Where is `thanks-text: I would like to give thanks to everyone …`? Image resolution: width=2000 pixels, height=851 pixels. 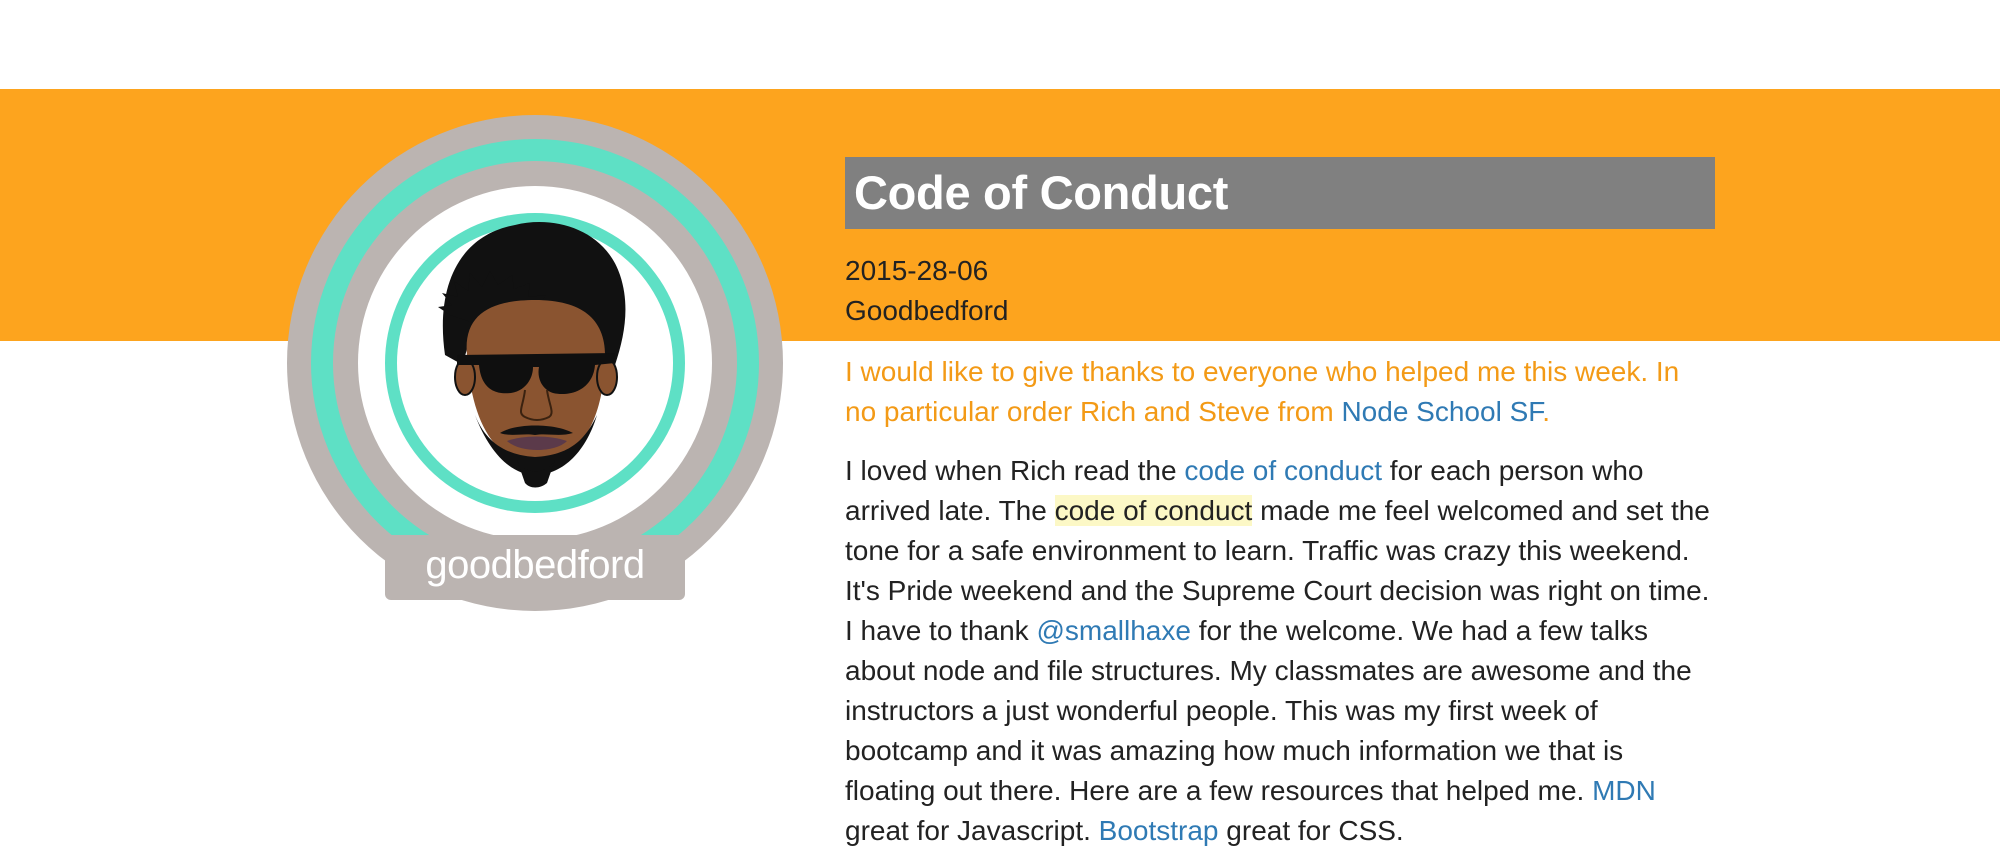
thanks-text: I would like to give thanks to everyone … is located at coordinates (1262, 391).